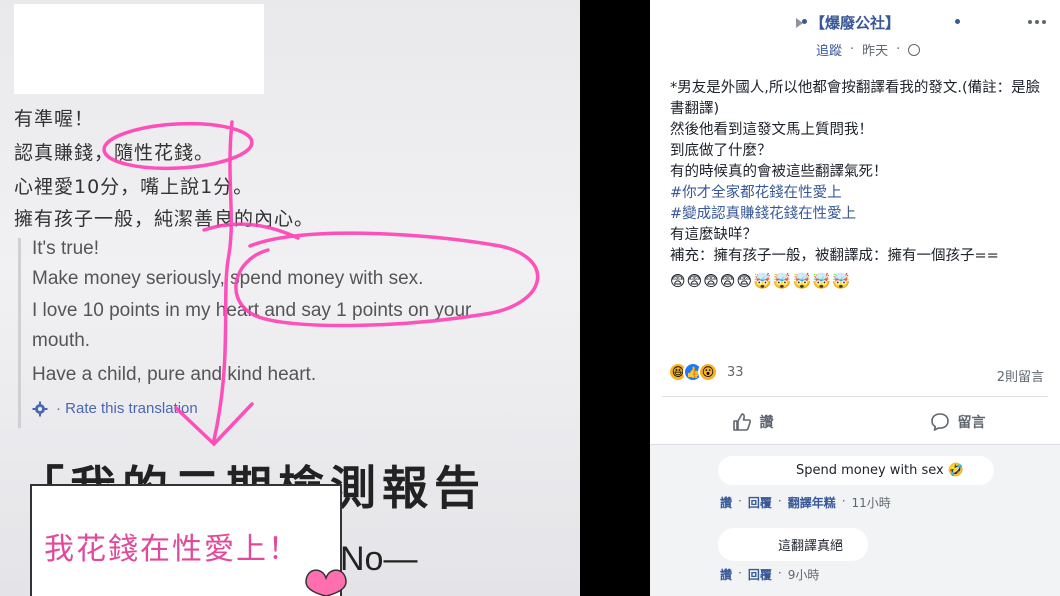  What do you see at coordinates (914, 49) in the screenshot?
I see `globe-icon` at bounding box center [914, 49].